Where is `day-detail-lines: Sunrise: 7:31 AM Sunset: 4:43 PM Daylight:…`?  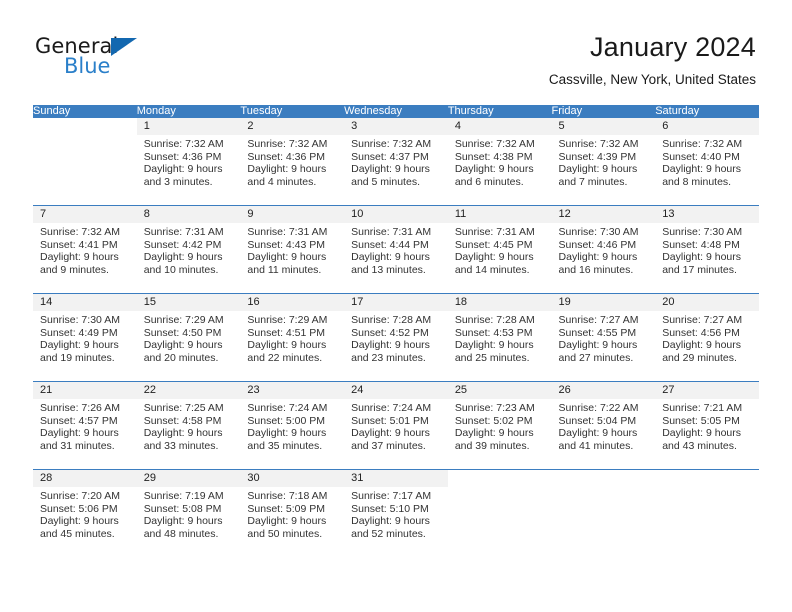
day-detail-lines: Sunrise: 7:31 AM Sunset: 4:43 PM Daylight:… is located at coordinates (292, 249).